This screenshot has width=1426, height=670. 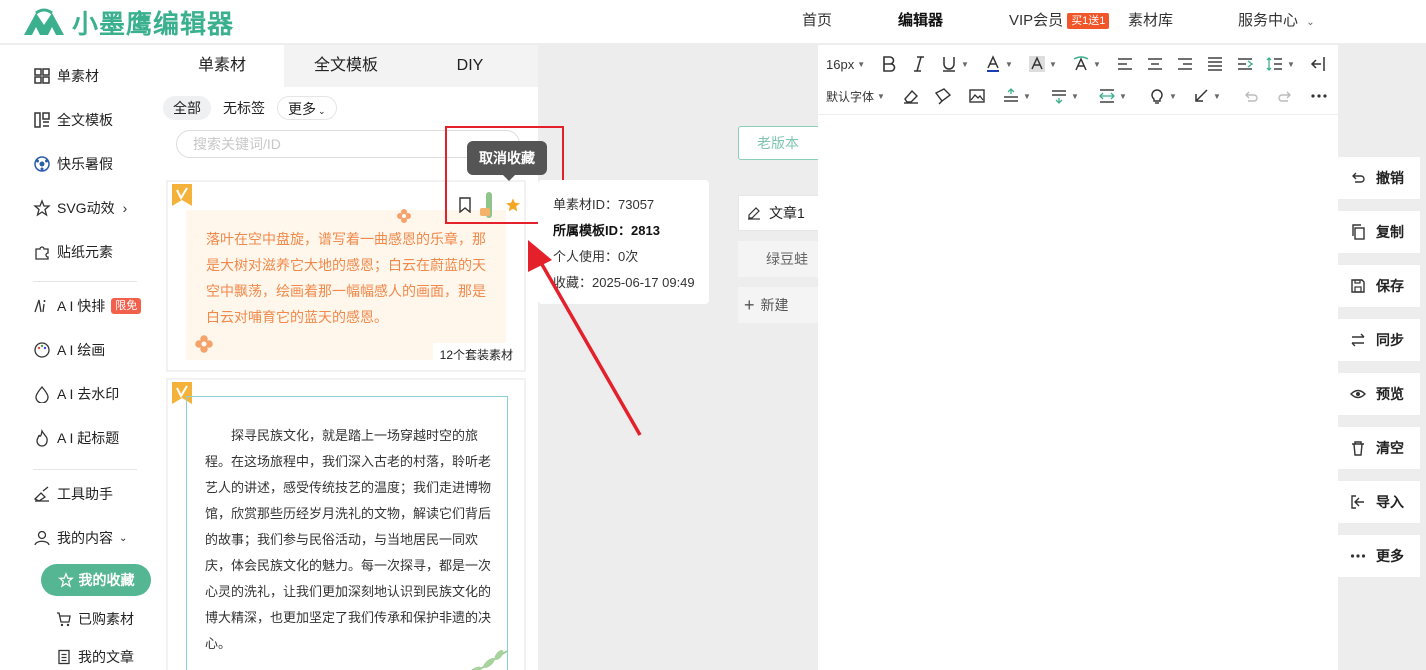 I want to click on logo: 小墨鹰编辑器, so click(x=128, y=22).